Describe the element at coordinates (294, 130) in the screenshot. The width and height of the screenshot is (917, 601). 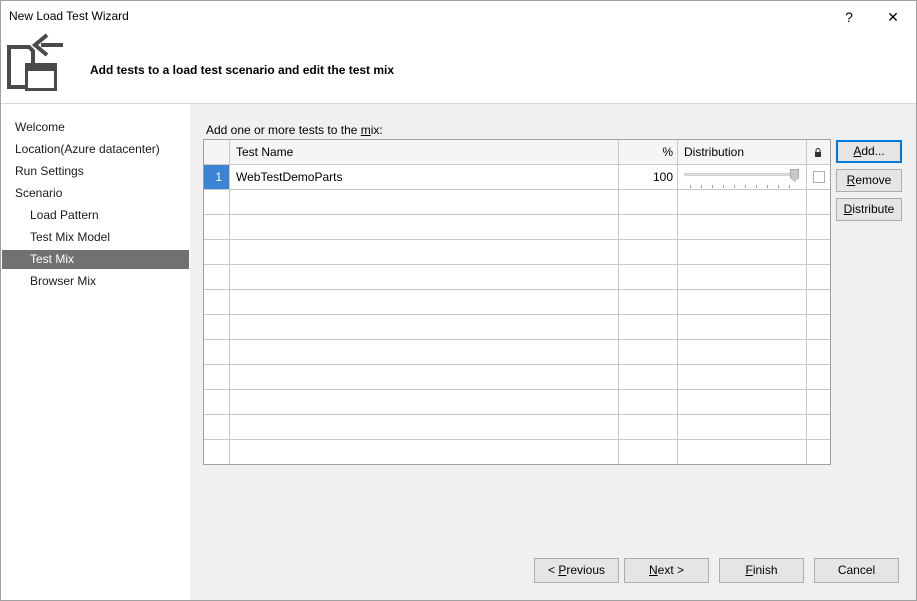
I see `test-mix-label: Add one or more tests to the mix:` at that location.